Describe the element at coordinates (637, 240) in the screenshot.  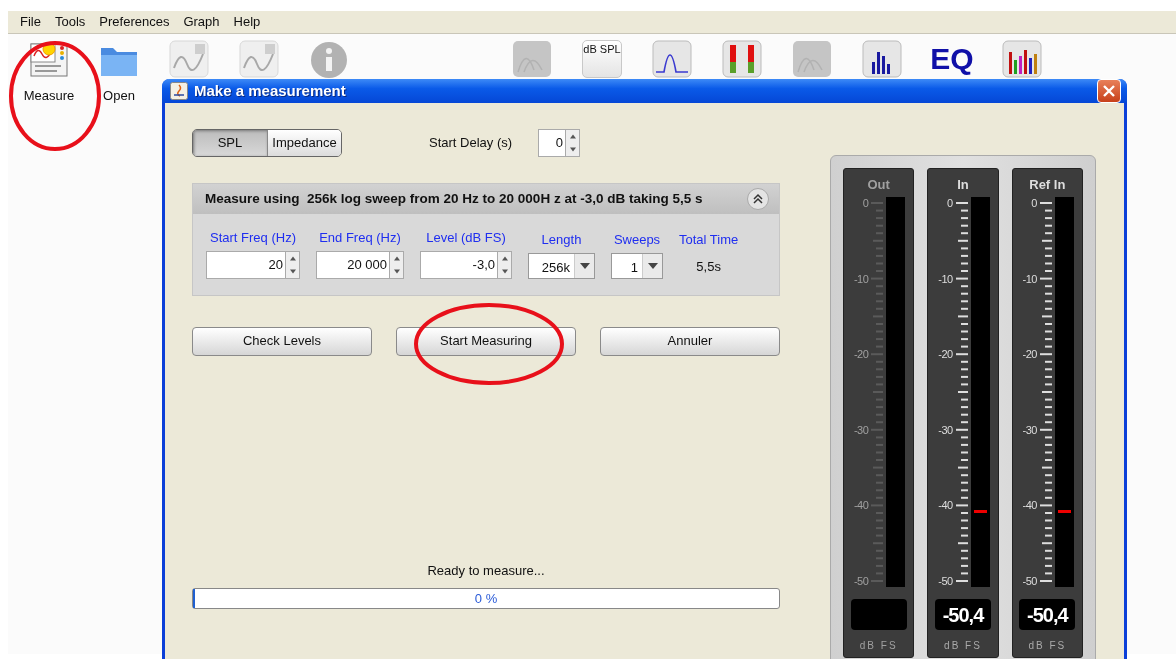
I see `field-label: Sweeps` at that location.